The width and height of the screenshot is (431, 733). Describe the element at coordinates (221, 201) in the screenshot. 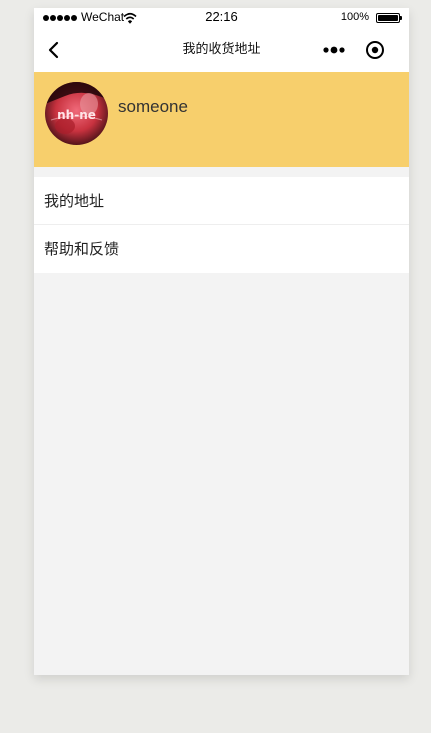

I see `menu-item-my-address: 我的地址` at that location.